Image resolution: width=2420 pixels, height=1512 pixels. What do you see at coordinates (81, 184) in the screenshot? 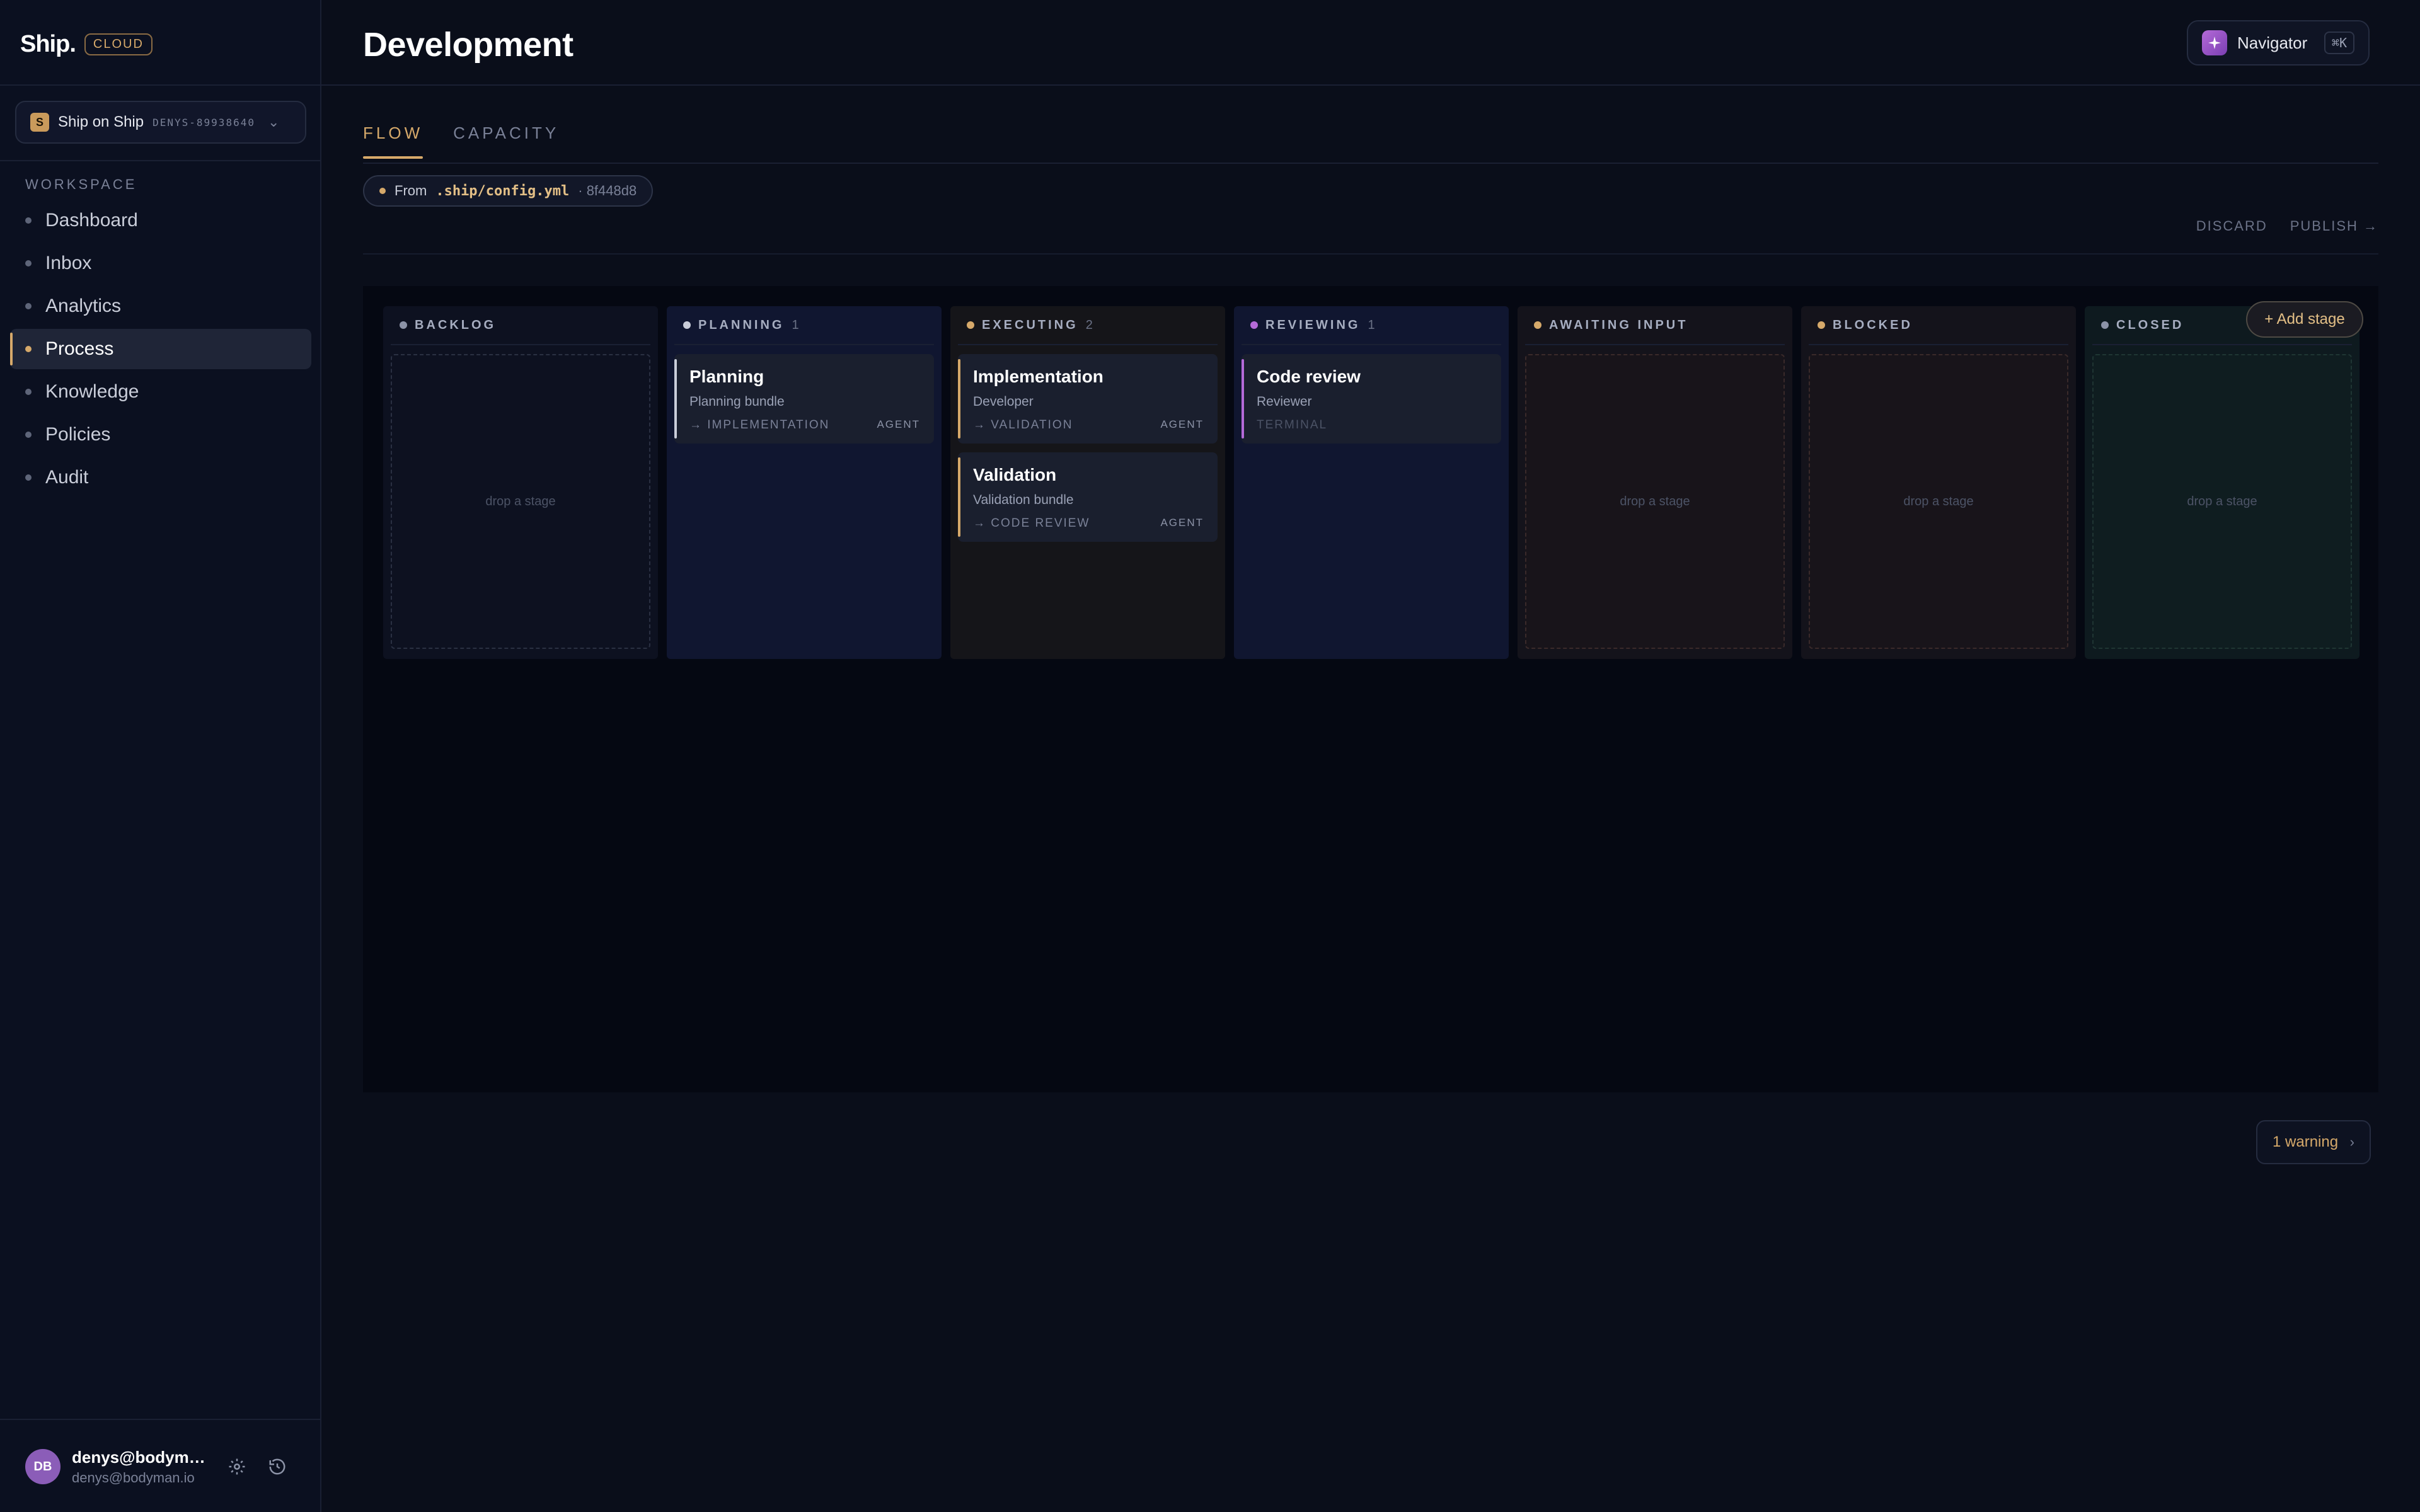
I see `section-label-workspace: WORKSPACE` at bounding box center [81, 184].